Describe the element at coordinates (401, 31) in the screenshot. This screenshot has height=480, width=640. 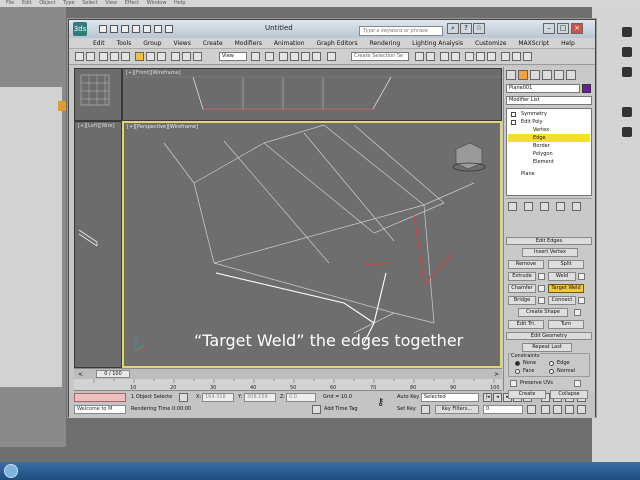
I see `search-input: Type a keyword or phrase` at that location.